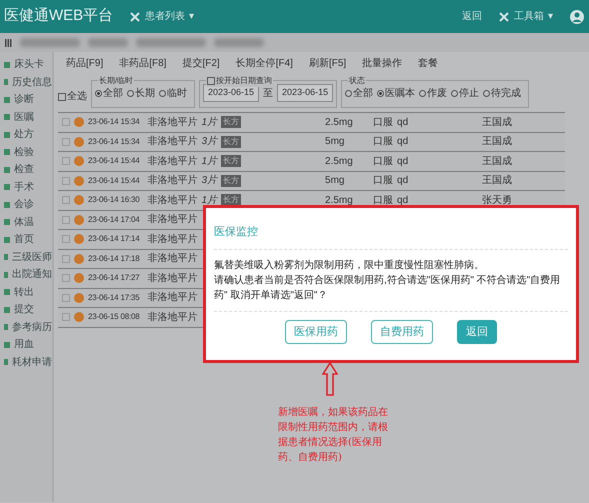  What do you see at coordinates (114, 239) in the screenshot?
I see `order-time: 23-06-14 17:14` at bounding box center [114, 239].